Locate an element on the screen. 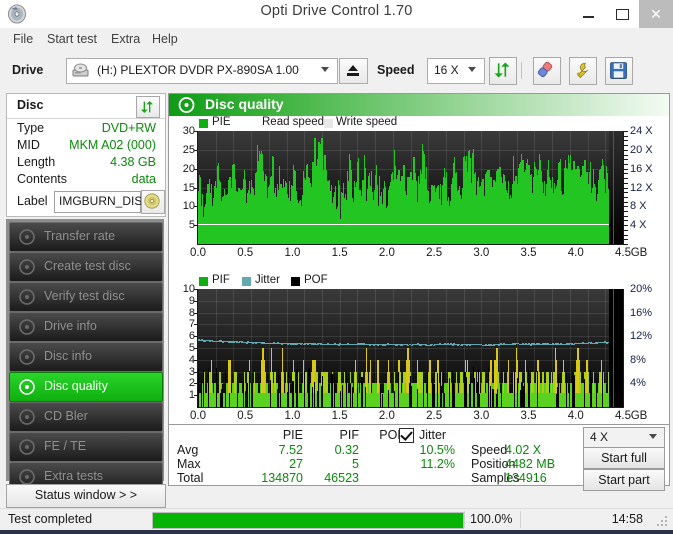 The image size is (673, 534). cd-disc-icon is located at coordinates (152, 201).